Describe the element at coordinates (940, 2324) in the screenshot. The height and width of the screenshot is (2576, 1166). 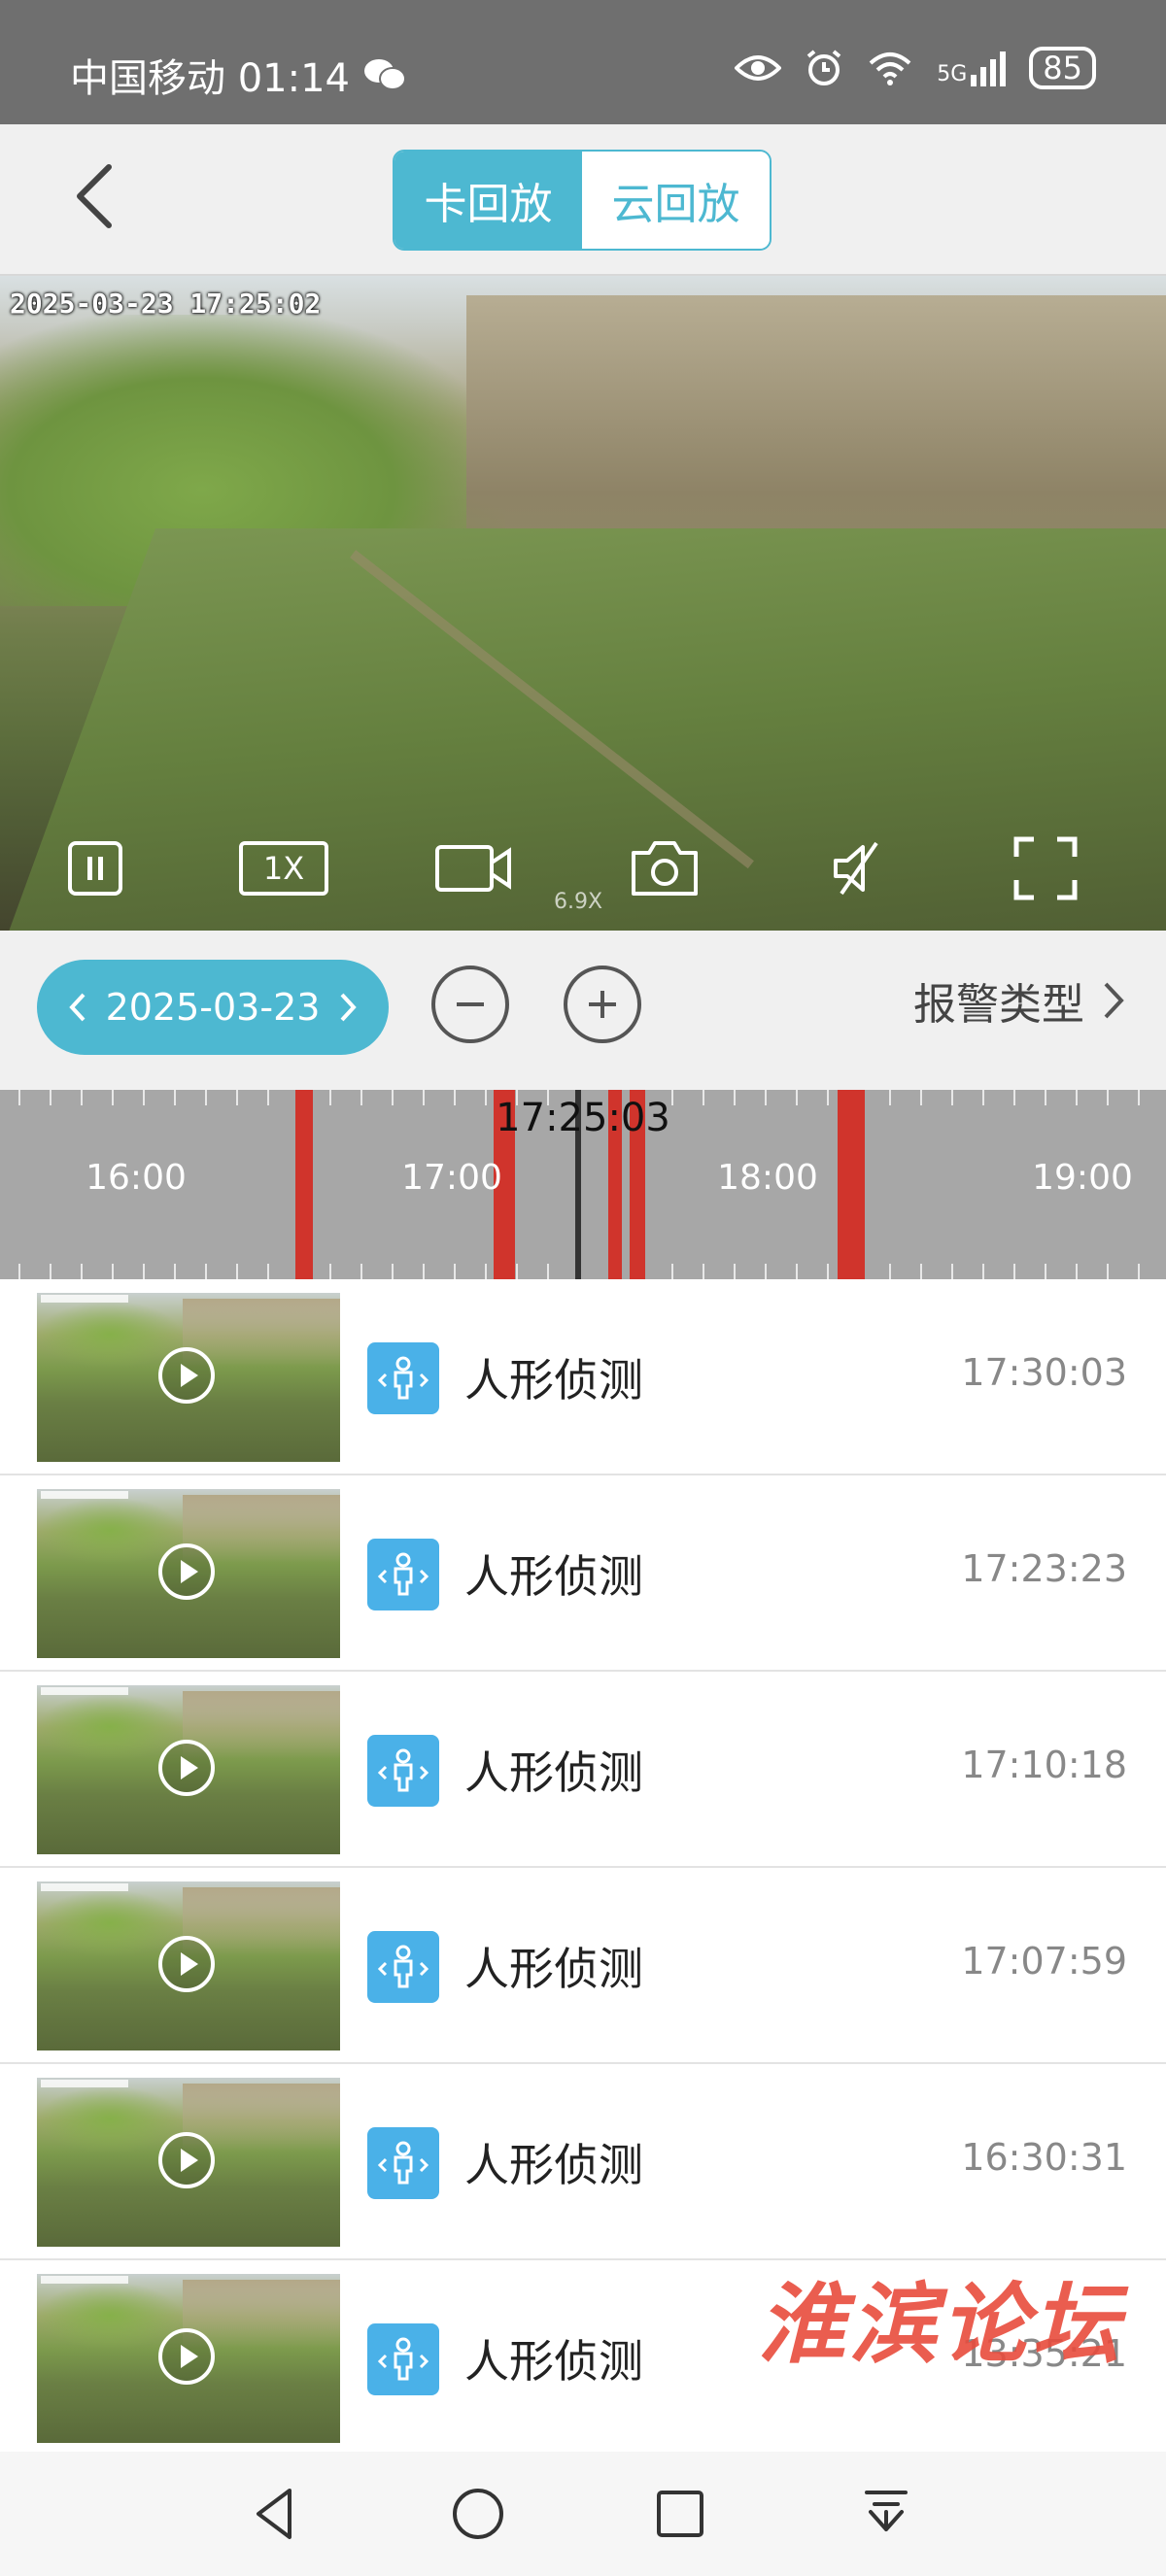
I see `watermark: 淮滨论坛` at that location.